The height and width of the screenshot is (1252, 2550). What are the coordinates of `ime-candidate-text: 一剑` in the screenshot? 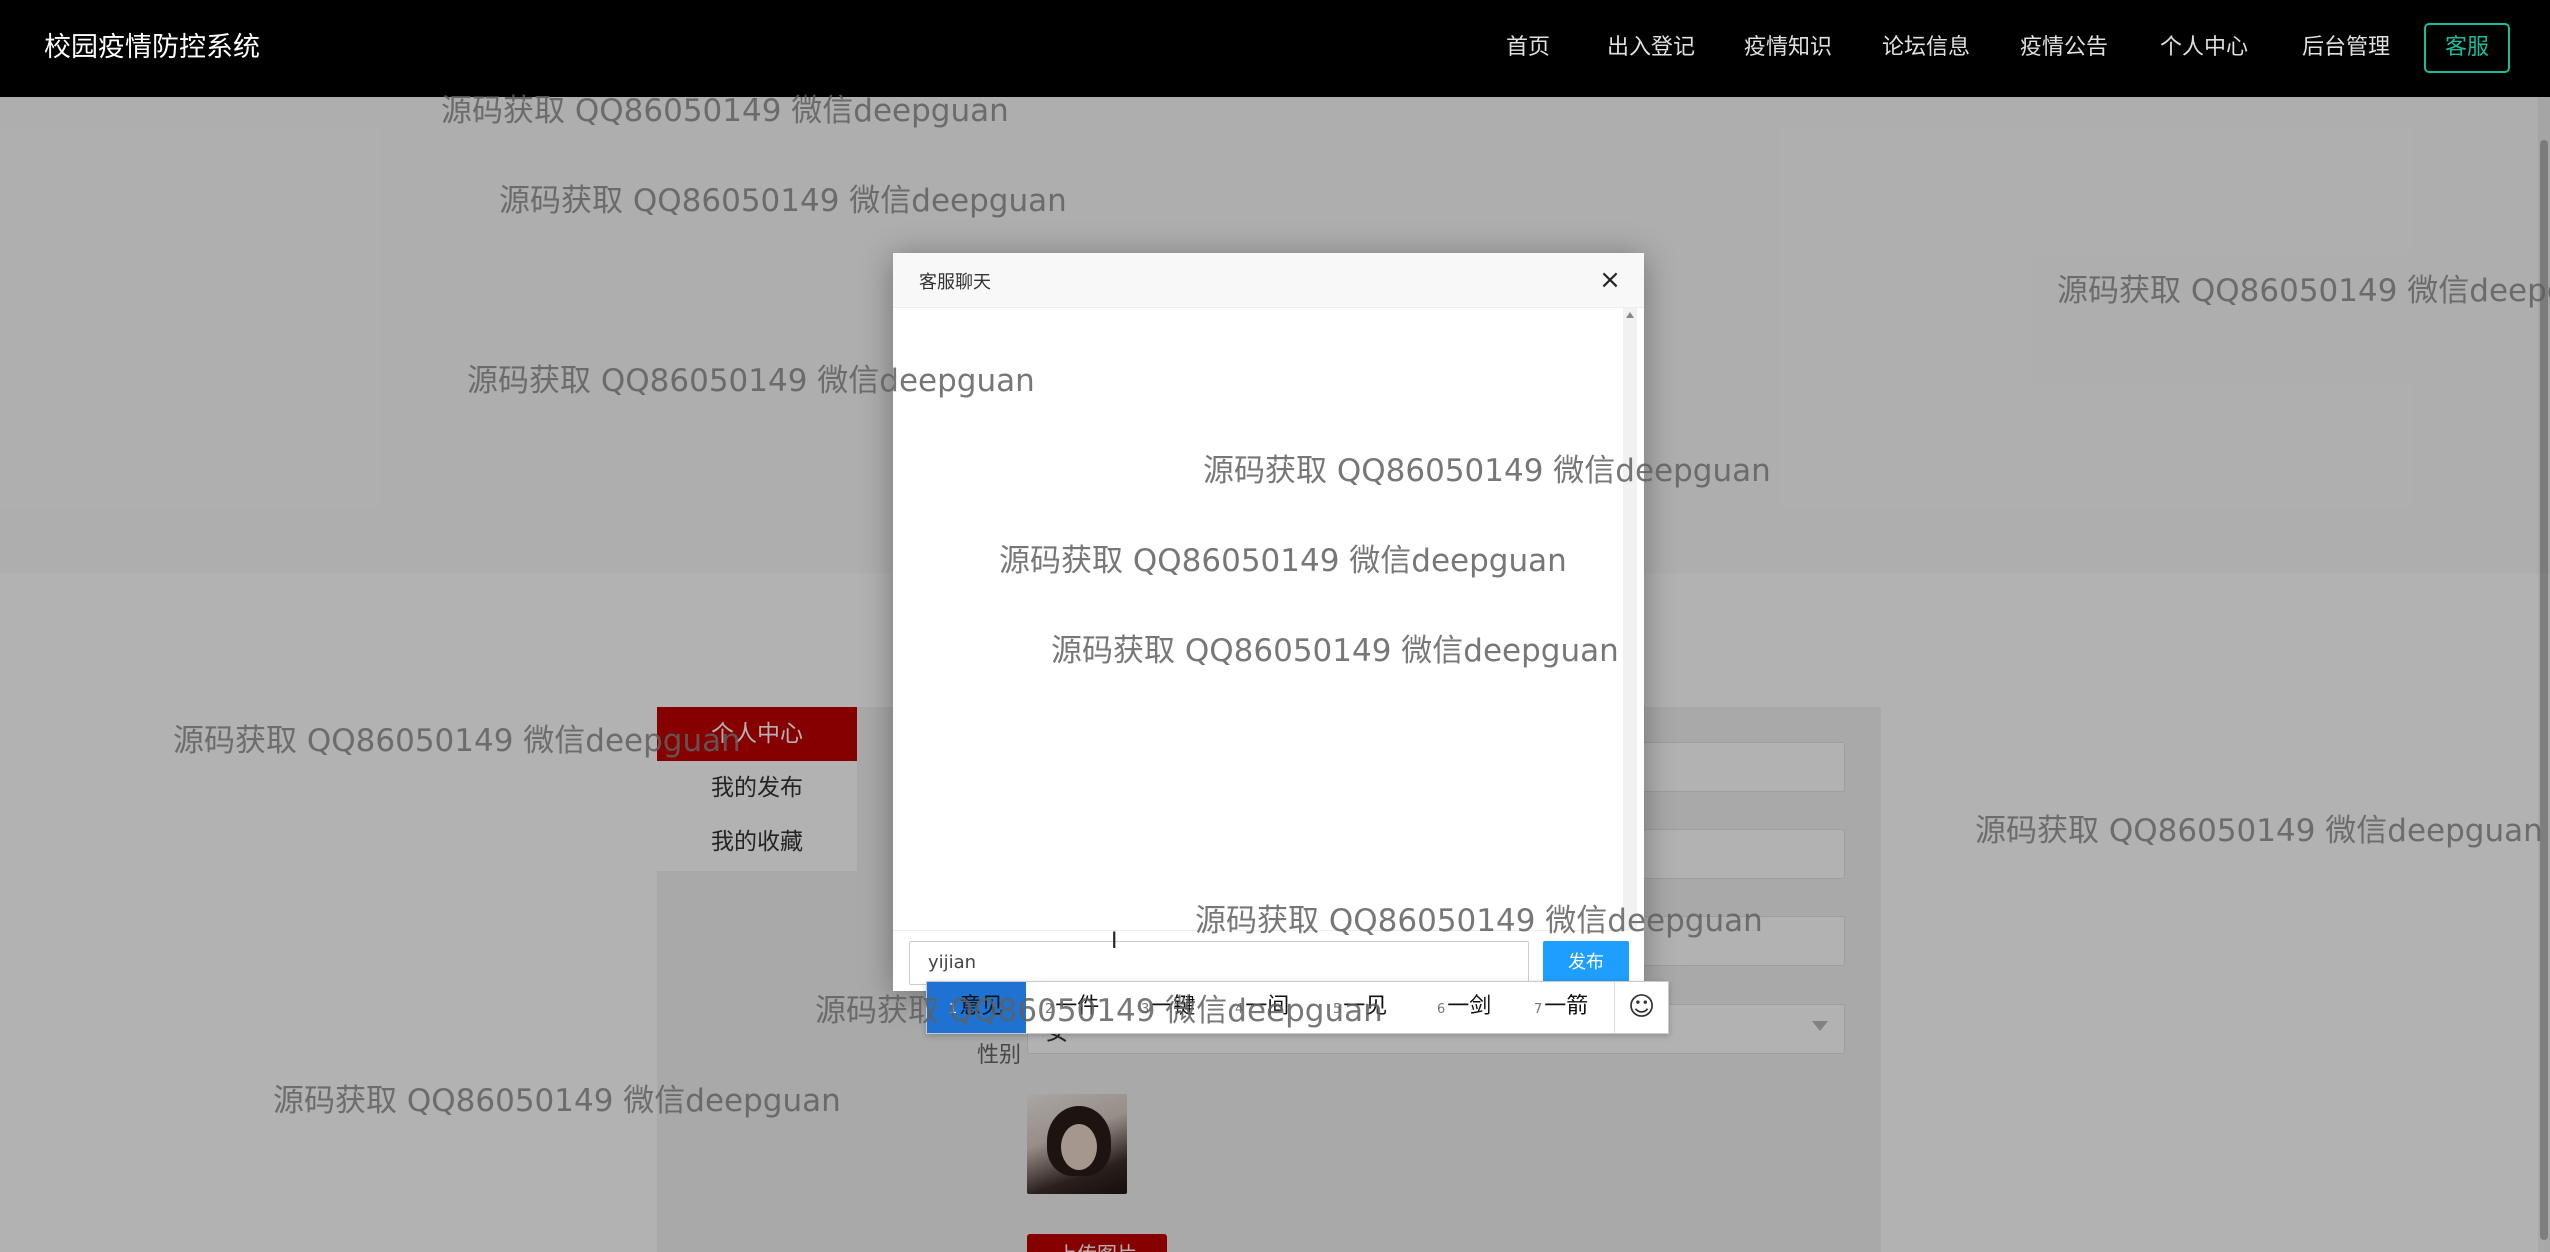 It's located at (1469, 1006).